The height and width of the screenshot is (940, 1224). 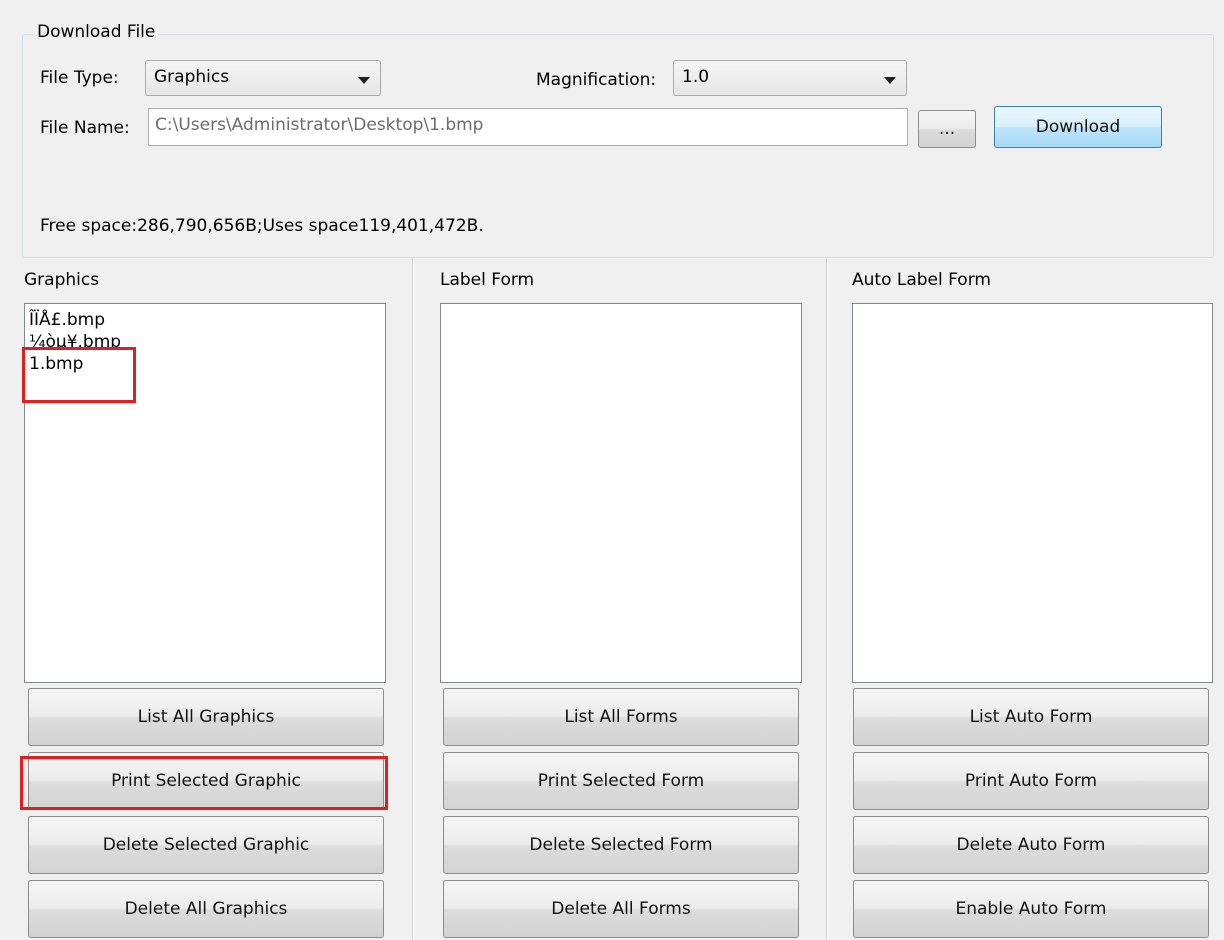 I want to click on auto-label-form-title: Auto Label Form, so click(x=921, y=280).